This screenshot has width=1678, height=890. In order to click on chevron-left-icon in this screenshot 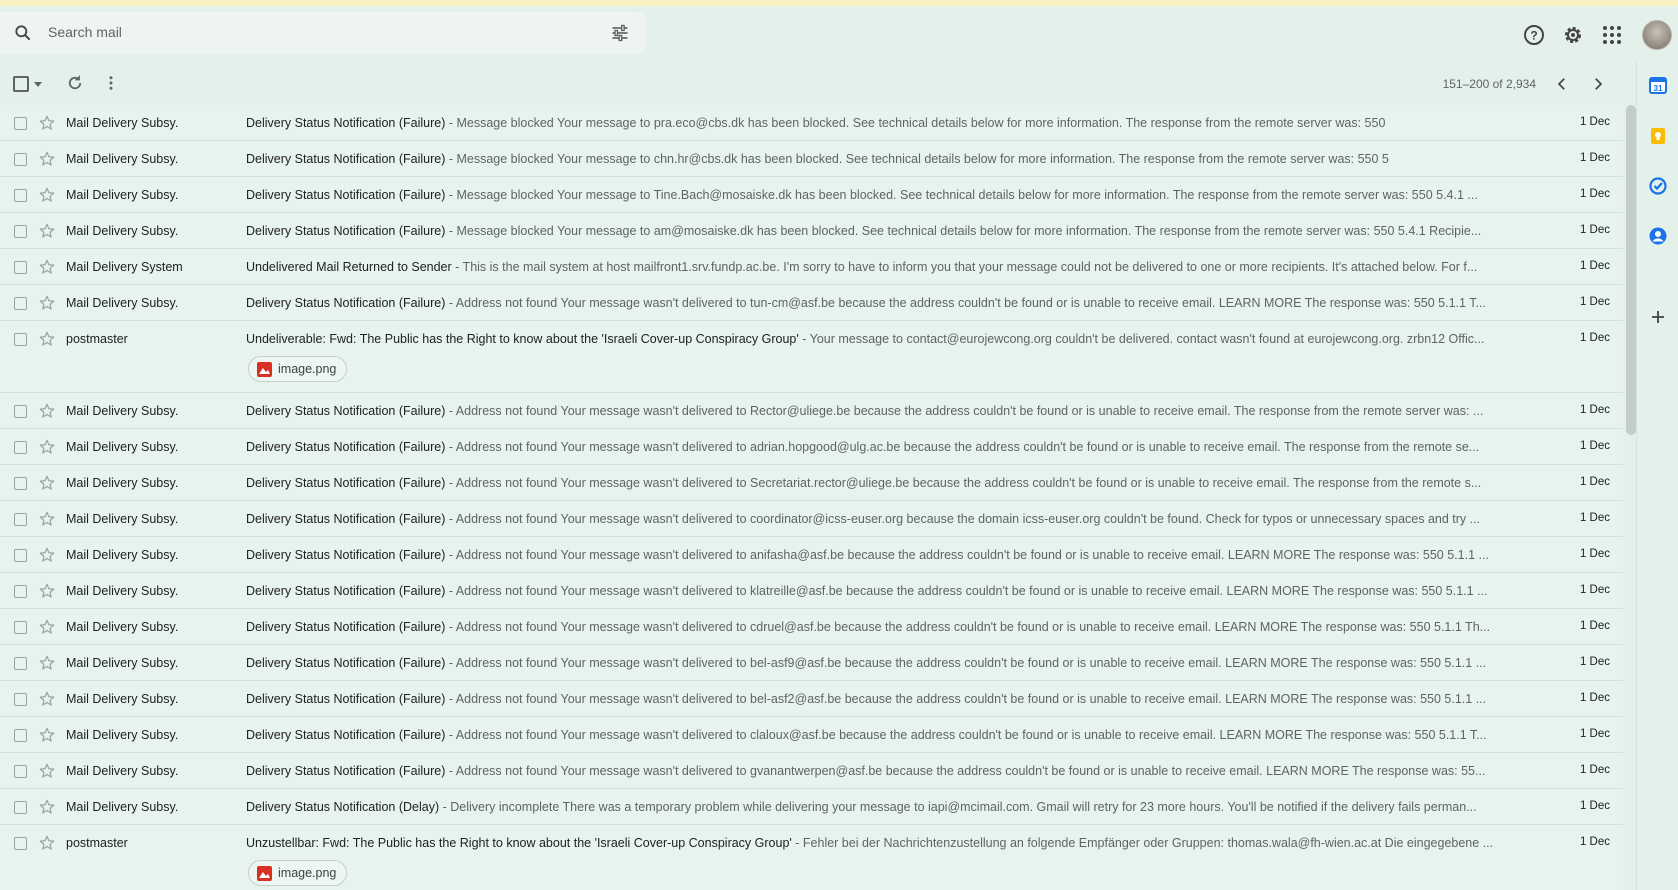, I will do `click(1562, 84)`.